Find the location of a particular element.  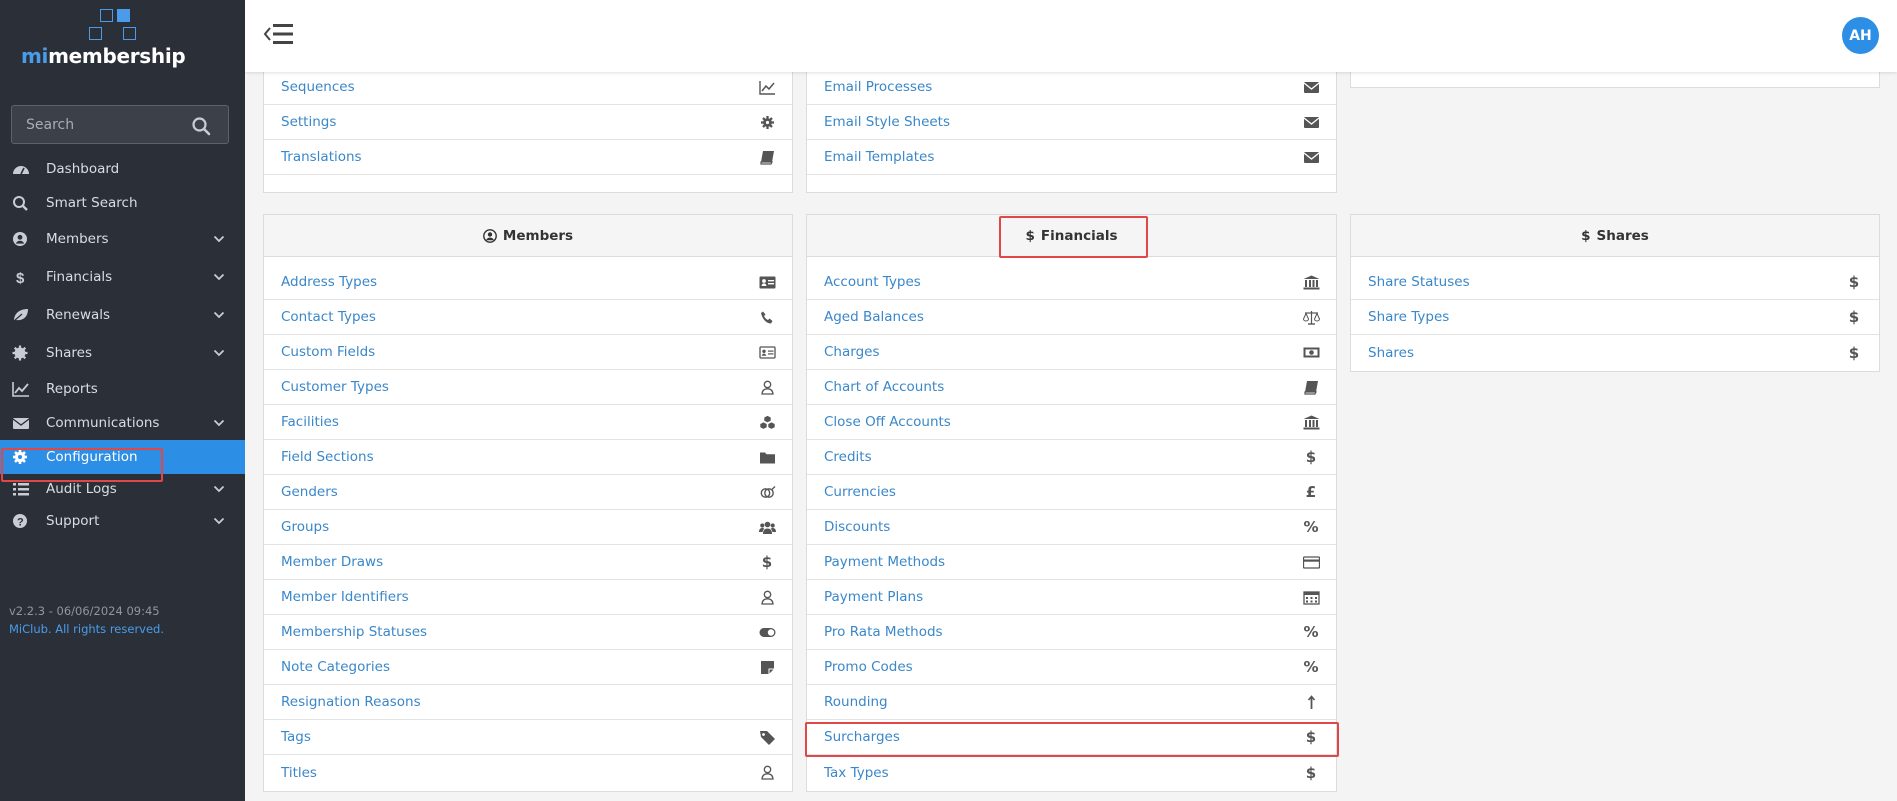

list-item-label: Tax Types is located at coordinates (856, 772).